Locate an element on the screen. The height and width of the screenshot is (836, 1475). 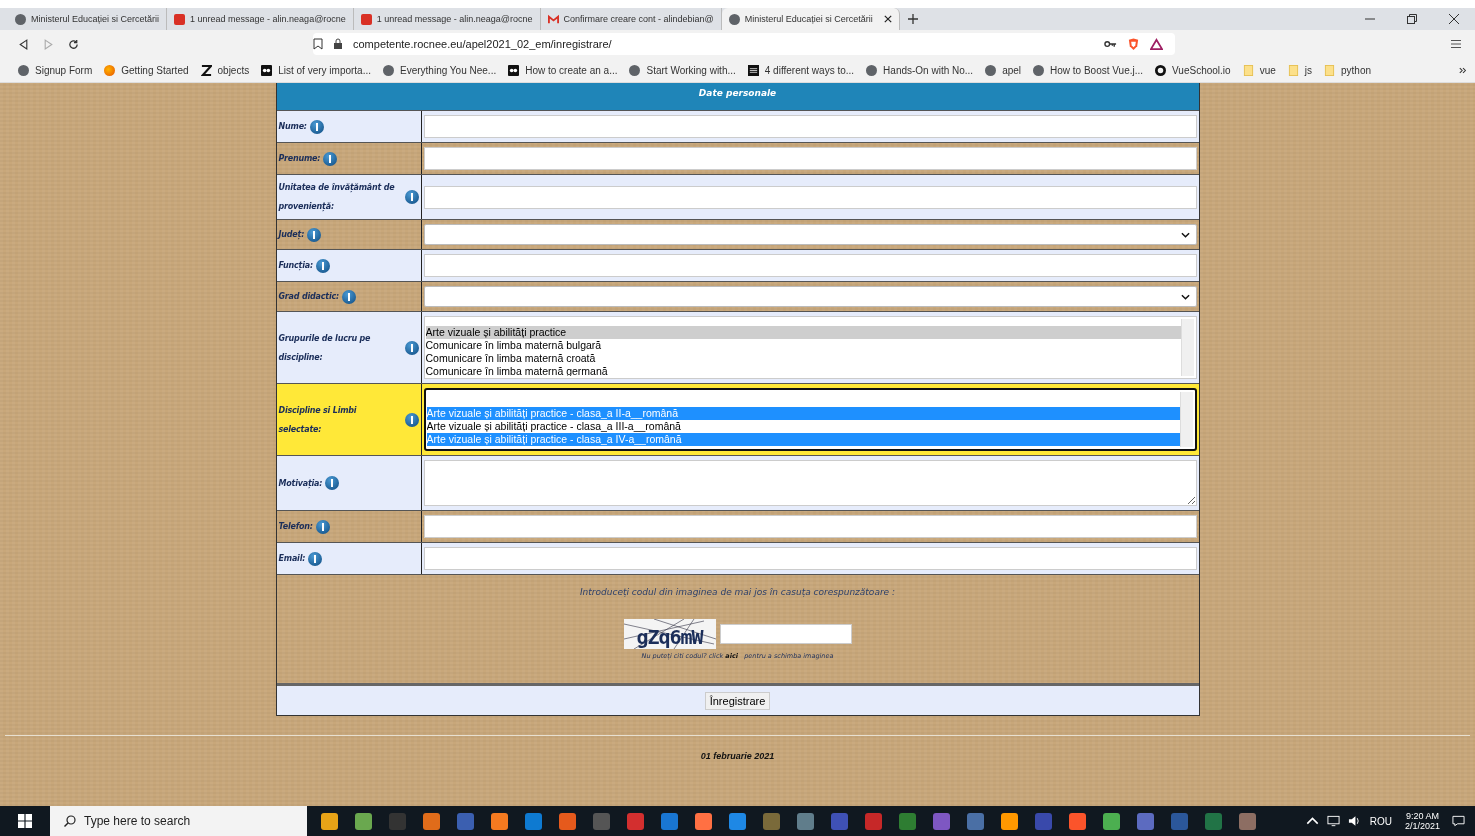
captcha-field is located at coordinates (785, 634).